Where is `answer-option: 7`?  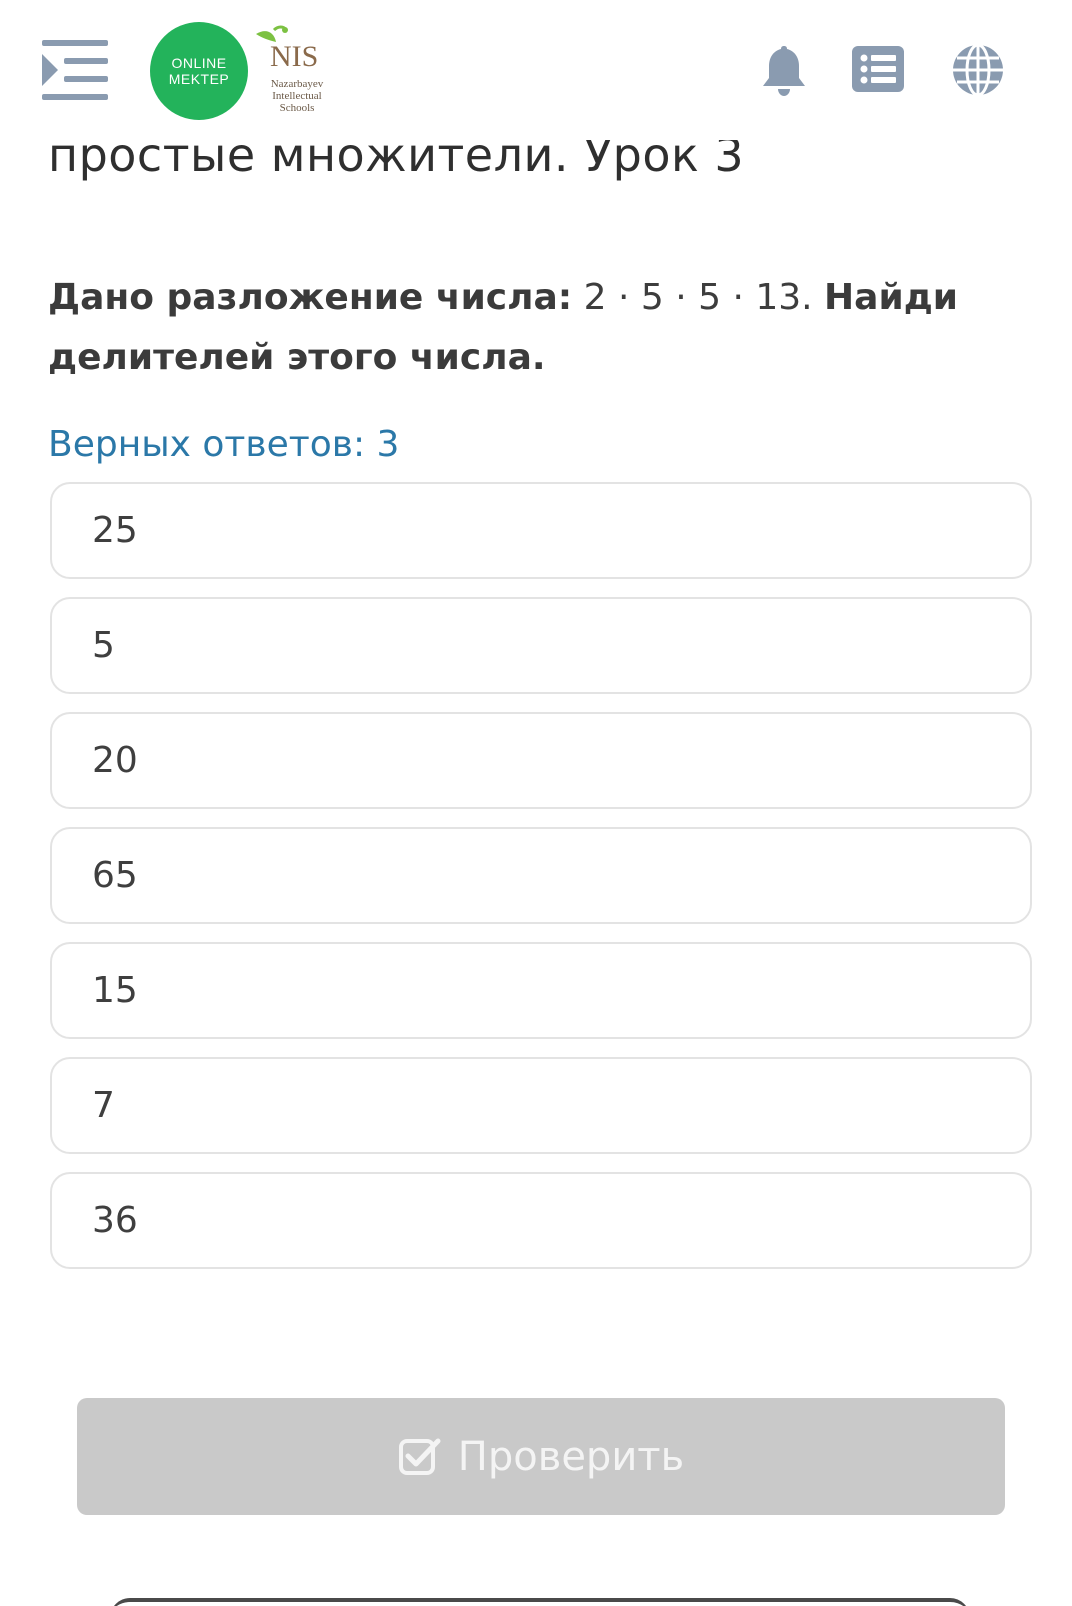 answer-option: 7 is located at coordinates (541, 1105).